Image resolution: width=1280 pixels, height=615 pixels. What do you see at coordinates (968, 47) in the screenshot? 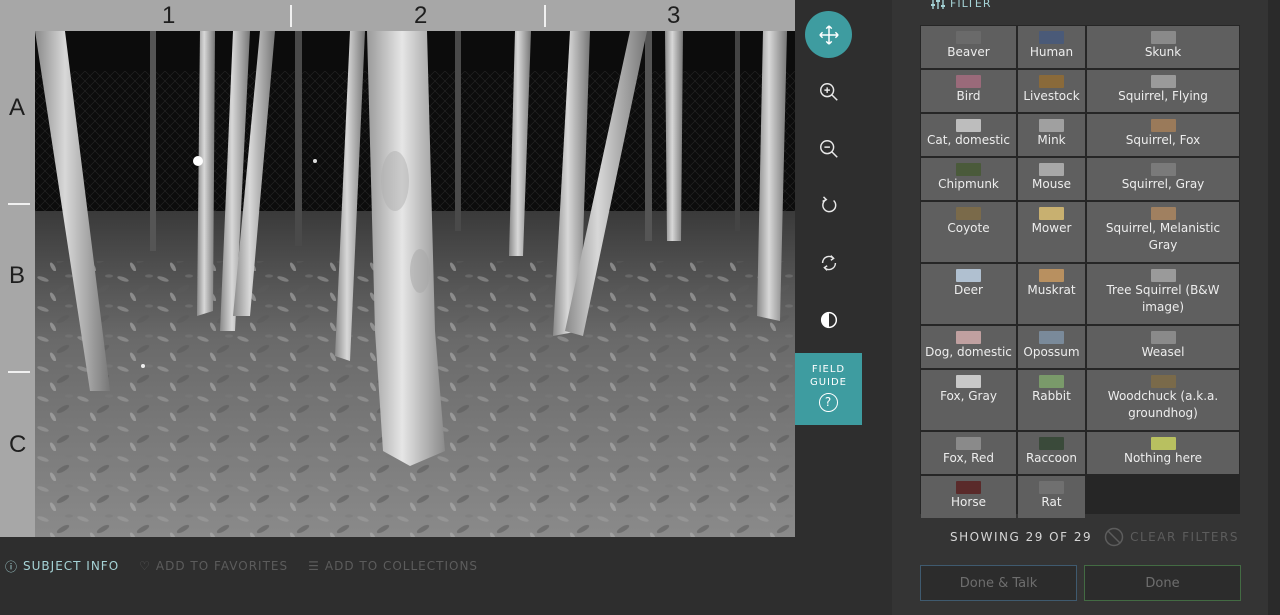
I see `species-option: Beaver` at bounding box center [968, 47].